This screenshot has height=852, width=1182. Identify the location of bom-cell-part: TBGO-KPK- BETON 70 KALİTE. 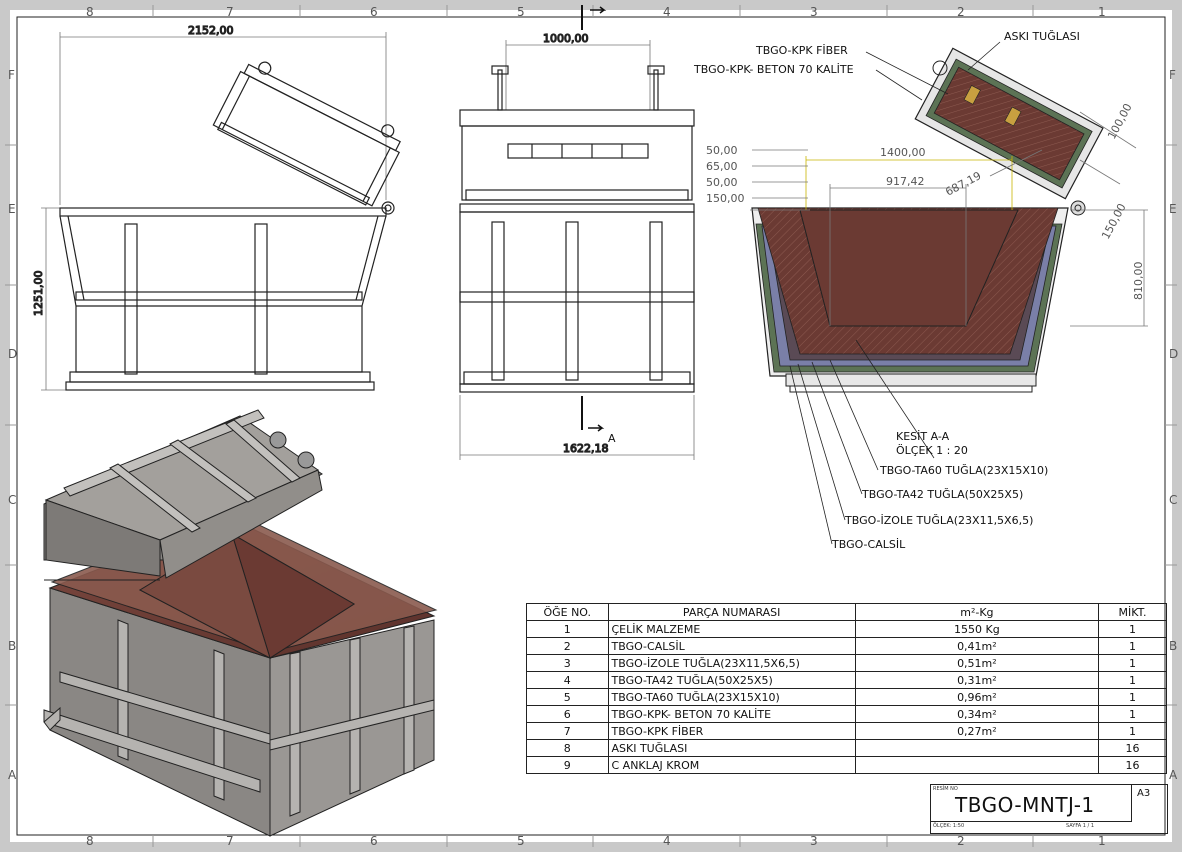
(731, 714).